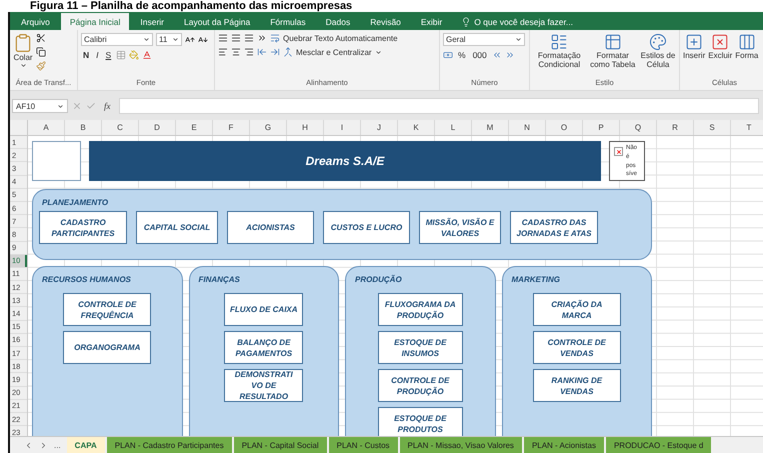 Image resolution: width=763 pixels, height=453 pixels. I want to click on style-button: Estilos de Célula, so click(658, 51).